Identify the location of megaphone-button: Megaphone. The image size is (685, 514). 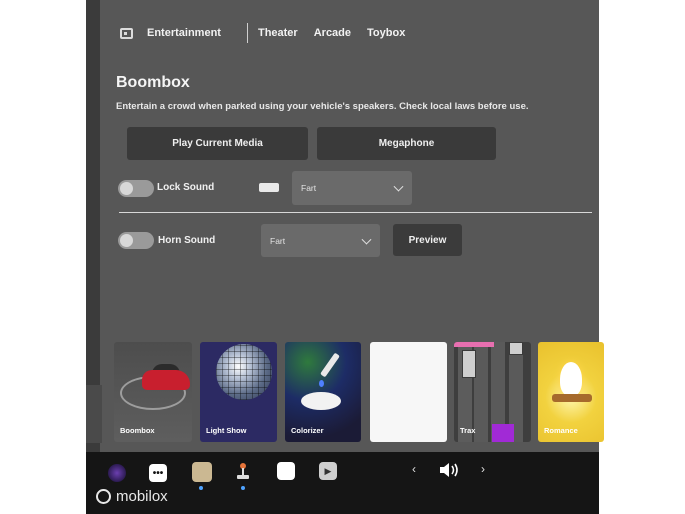
(406, 143).